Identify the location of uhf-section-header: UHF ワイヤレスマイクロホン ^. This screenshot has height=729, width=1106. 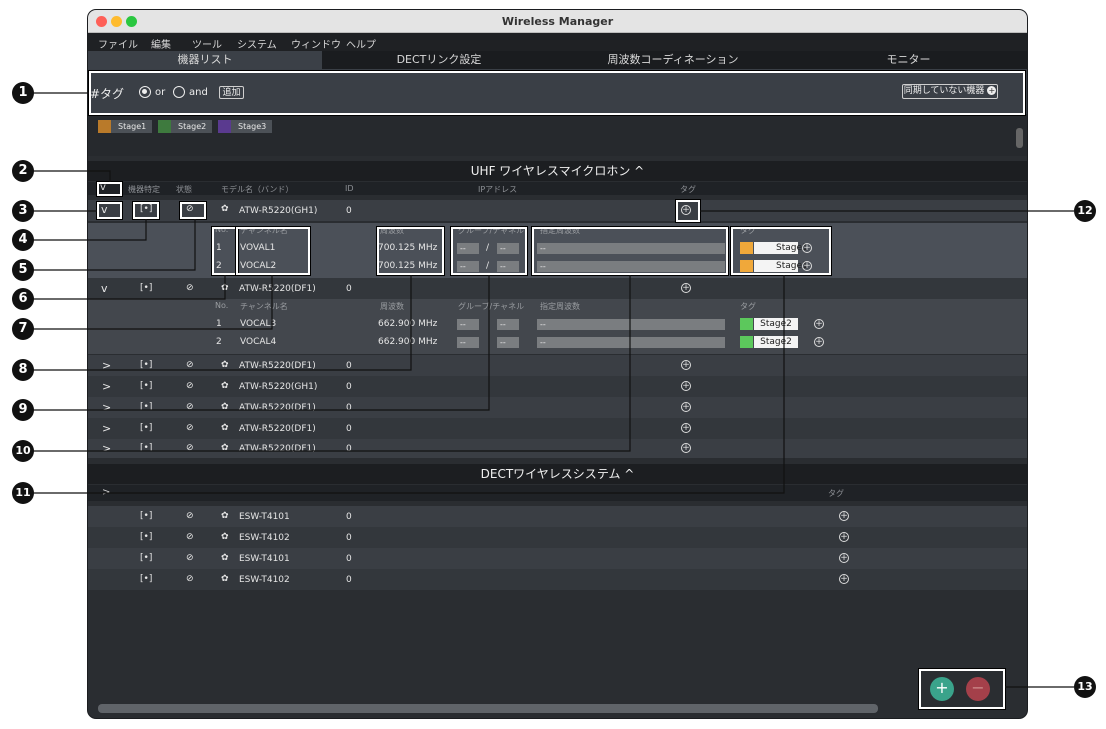
(557, 171).